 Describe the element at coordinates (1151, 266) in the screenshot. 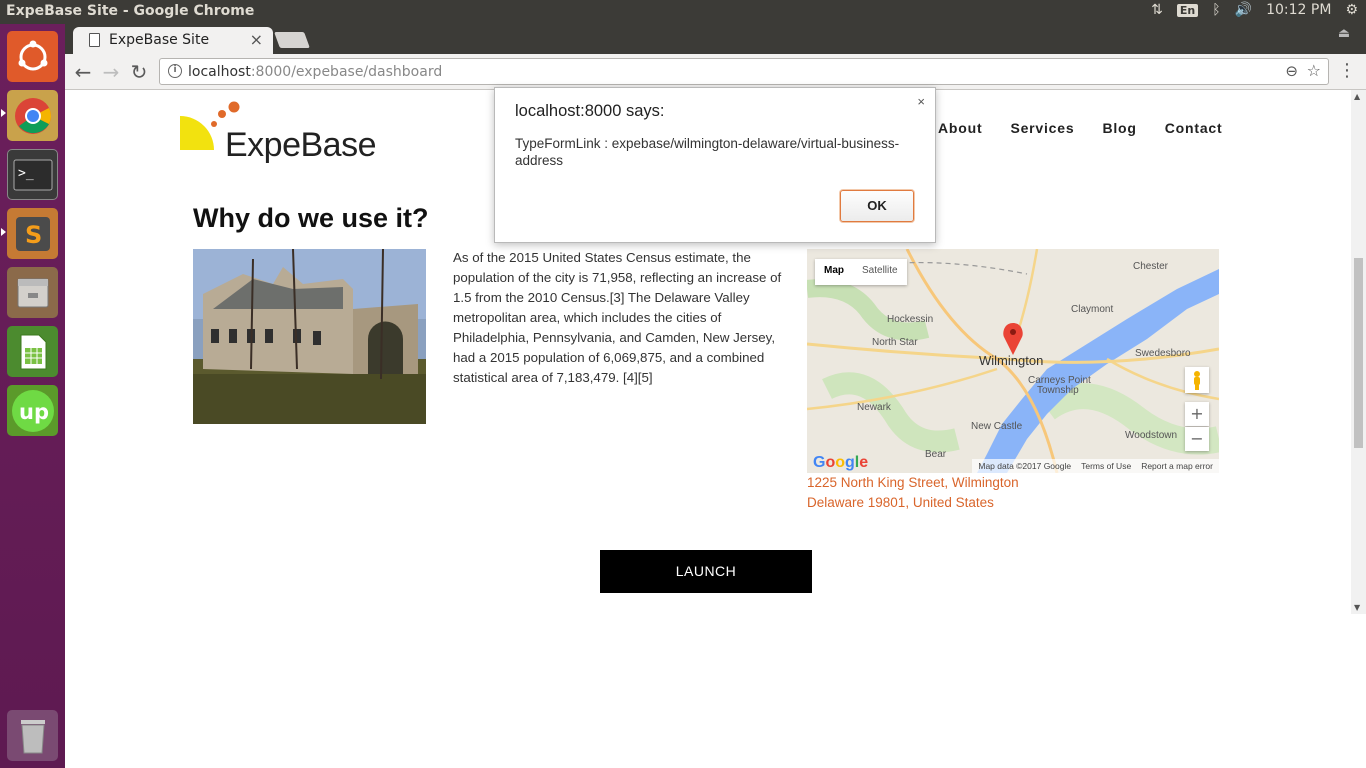

I see `map-label-chester: Chester` at that location.